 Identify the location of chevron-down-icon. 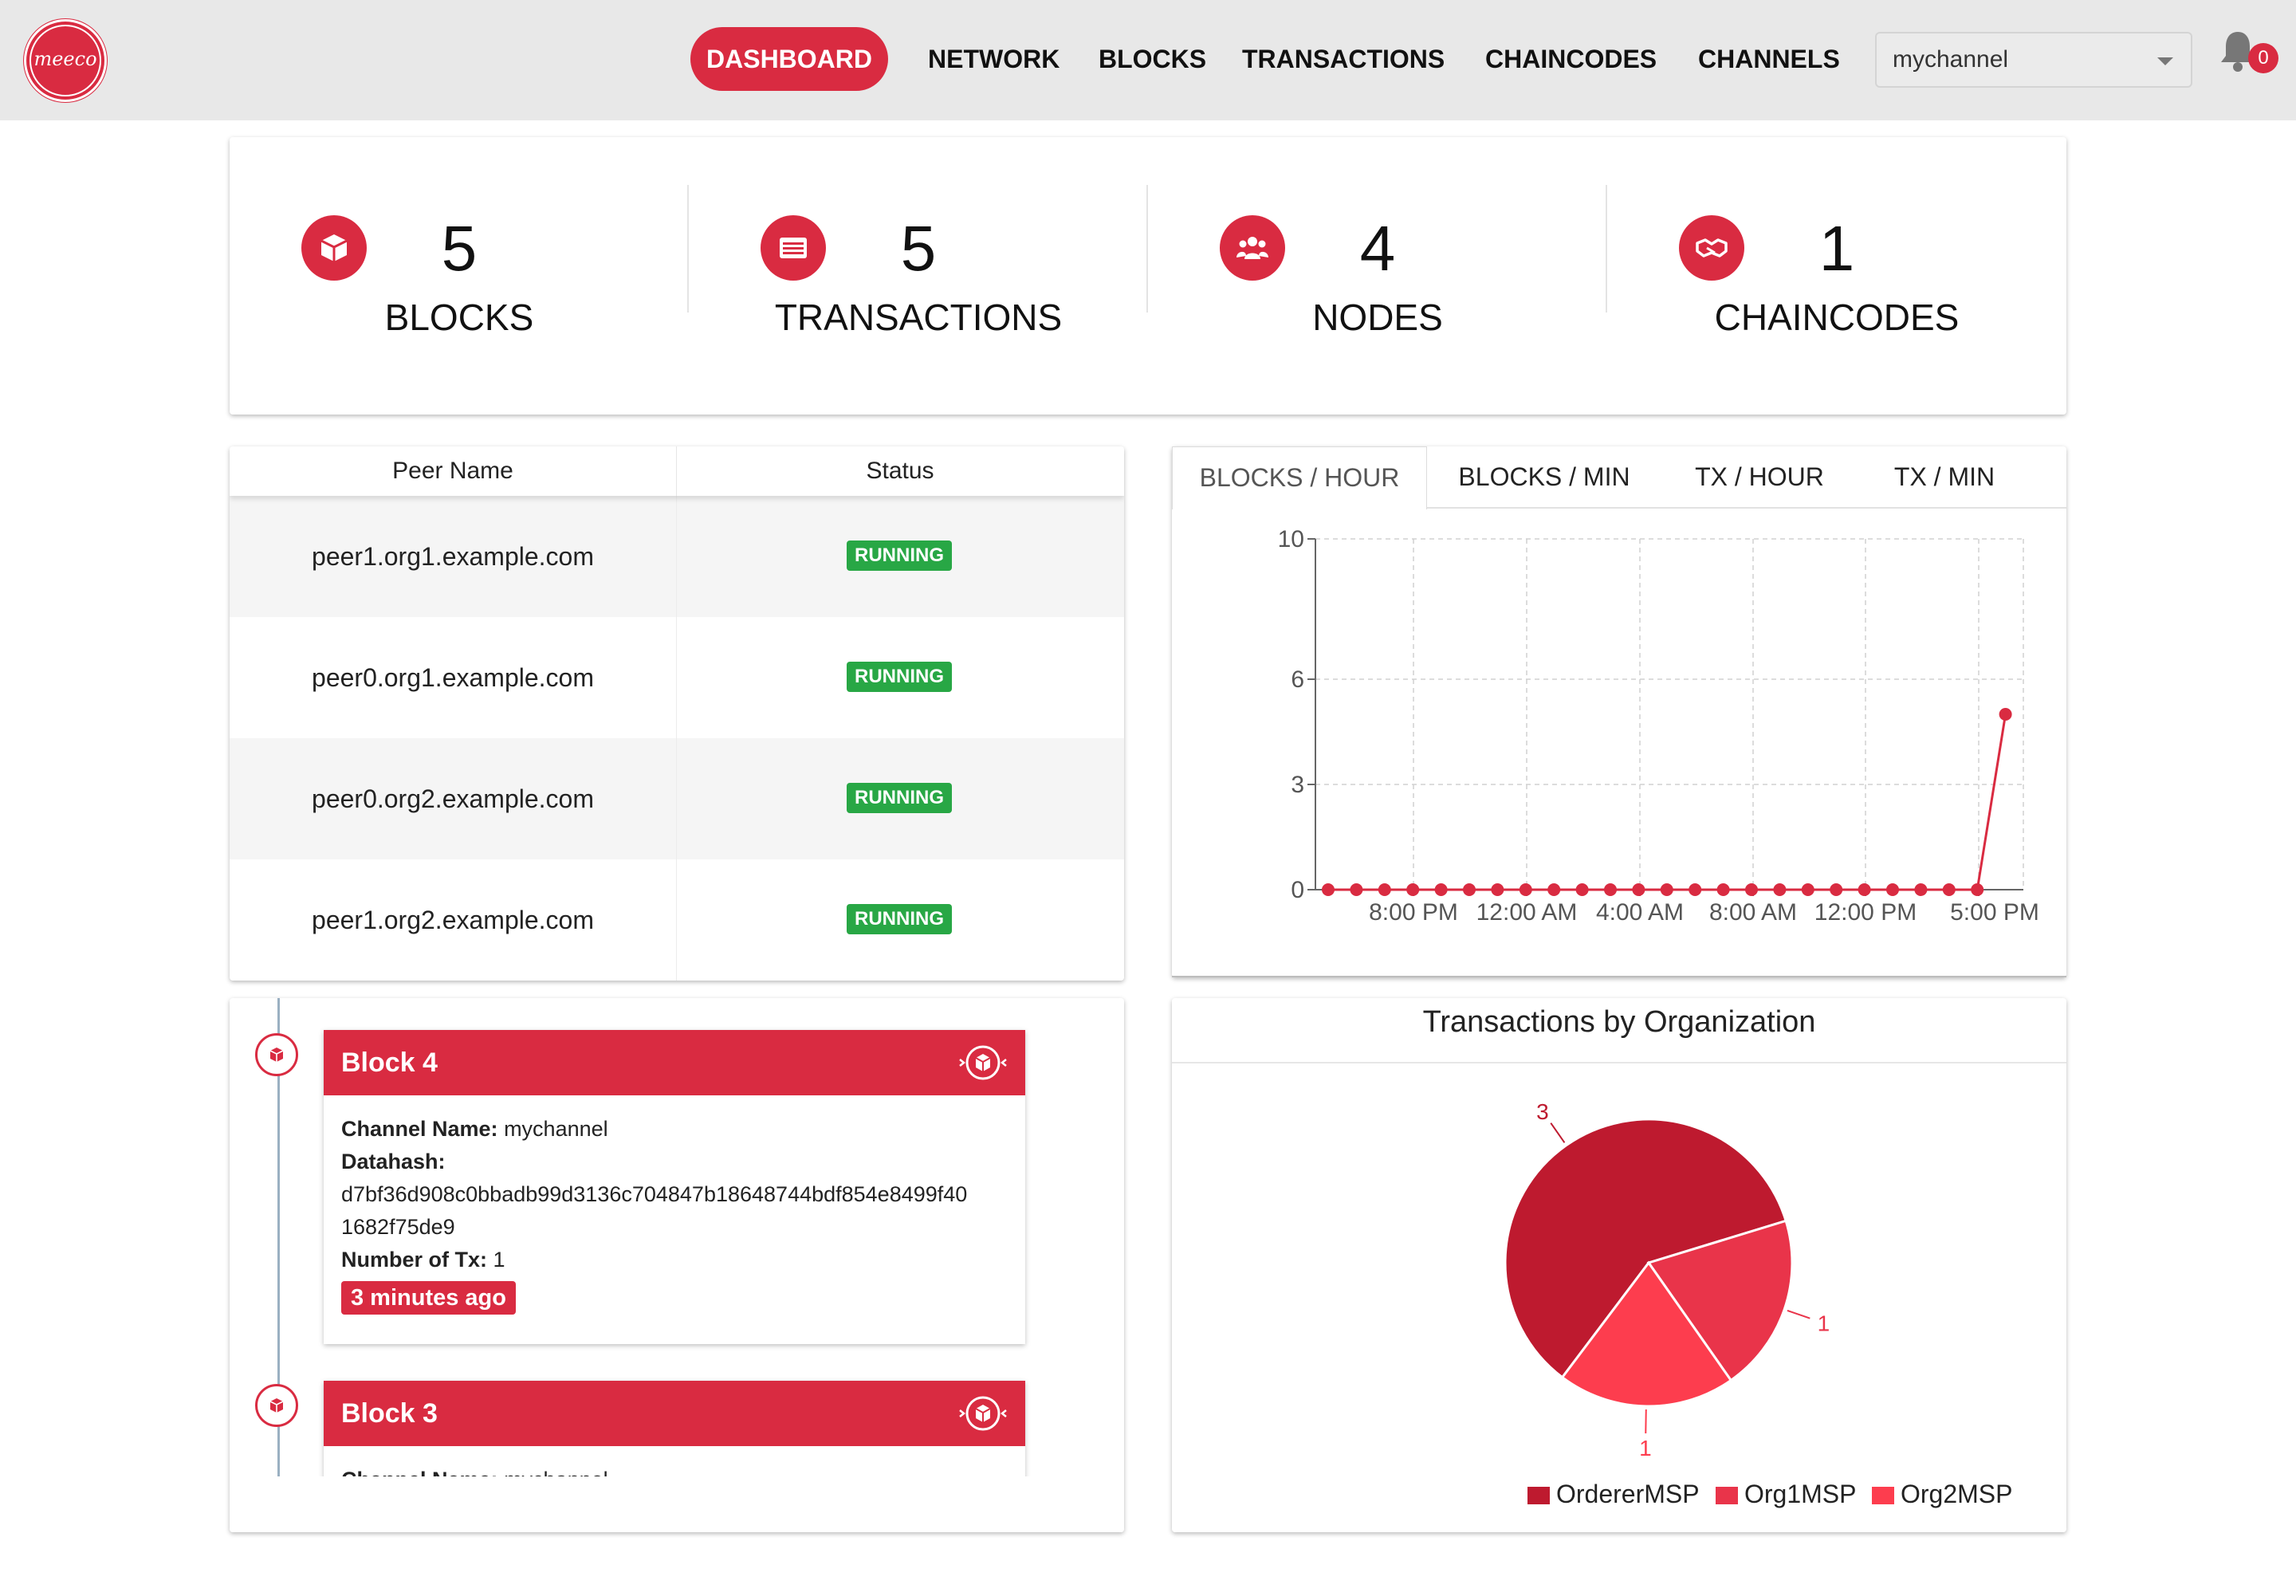
(2165, 61).